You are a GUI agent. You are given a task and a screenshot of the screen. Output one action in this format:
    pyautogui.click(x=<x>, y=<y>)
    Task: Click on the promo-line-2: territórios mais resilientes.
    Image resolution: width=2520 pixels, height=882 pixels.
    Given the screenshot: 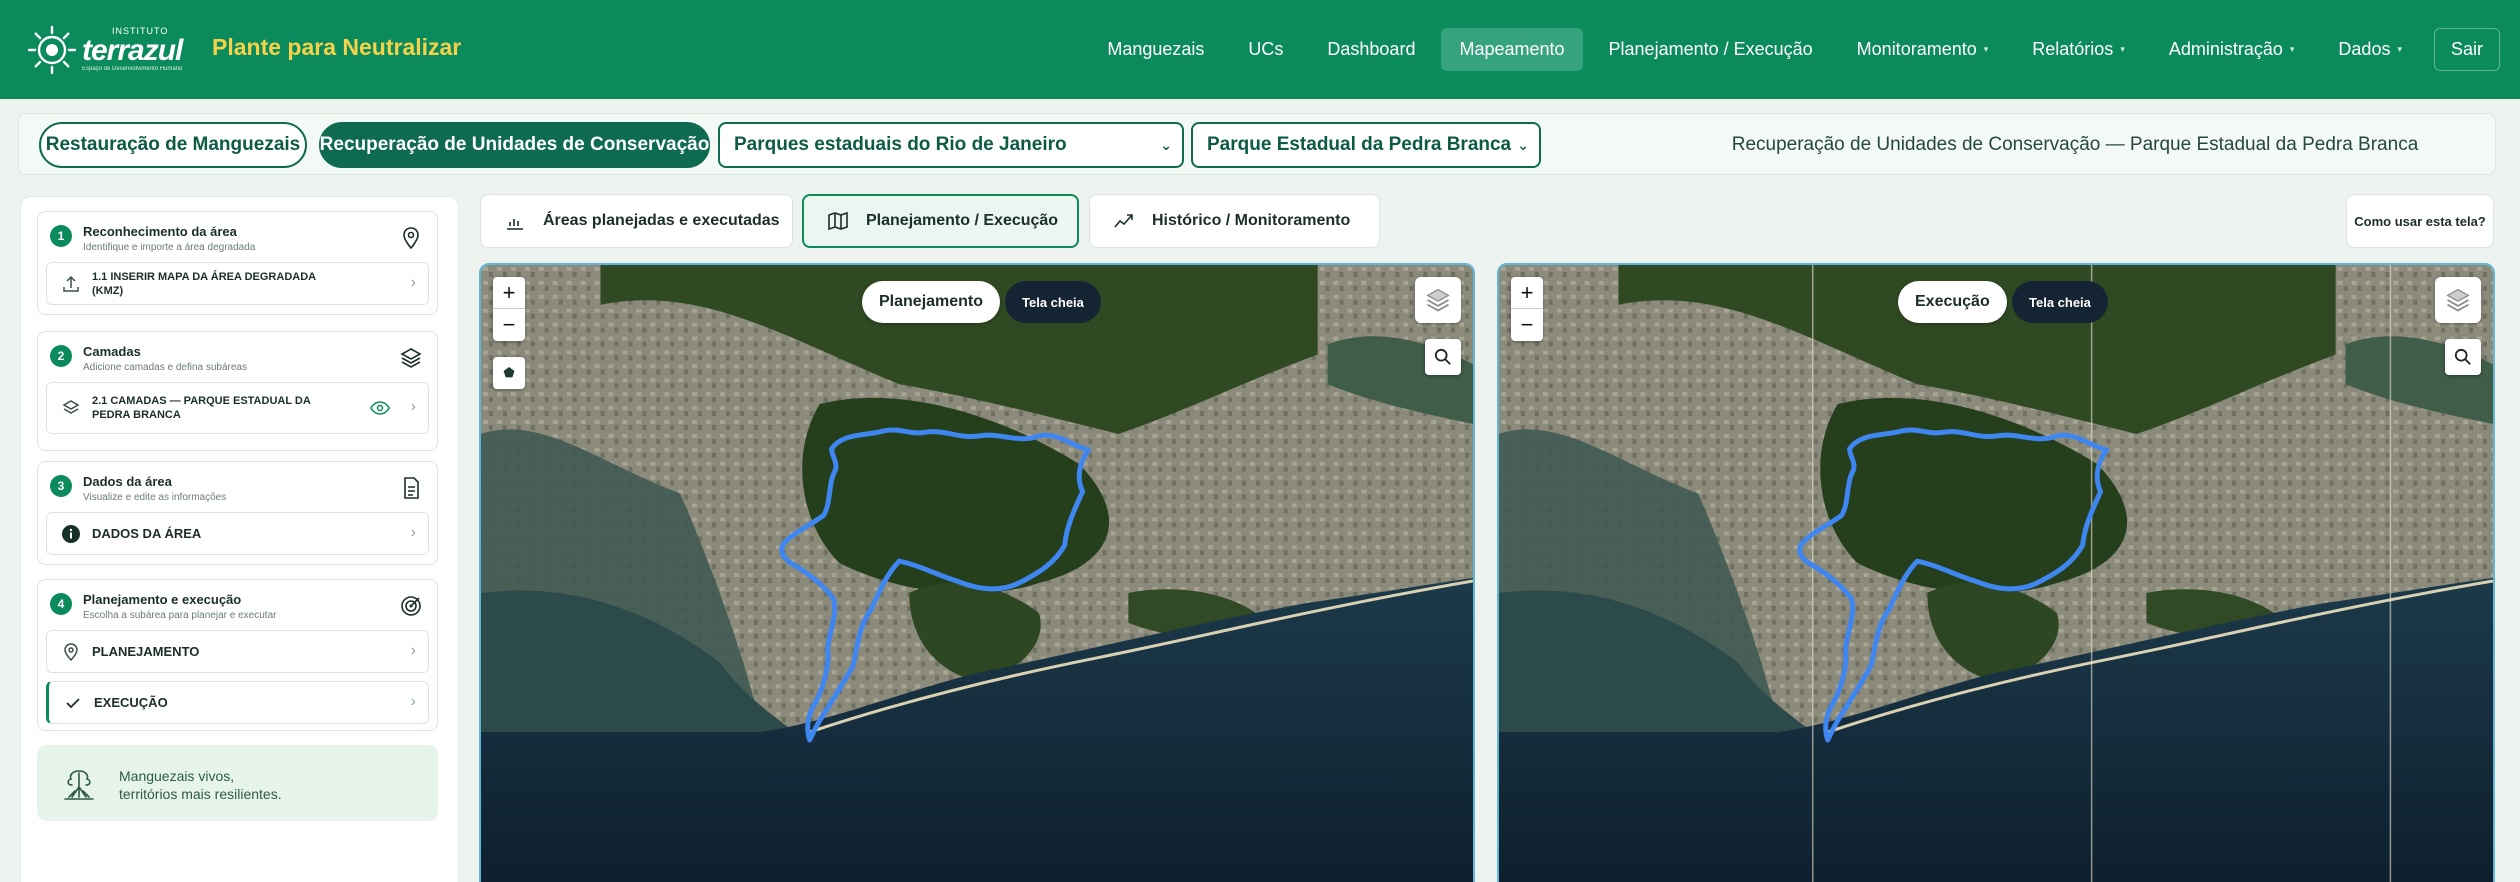 What is the action you would take?
    pyautogui.click(x=200, y=794)
    